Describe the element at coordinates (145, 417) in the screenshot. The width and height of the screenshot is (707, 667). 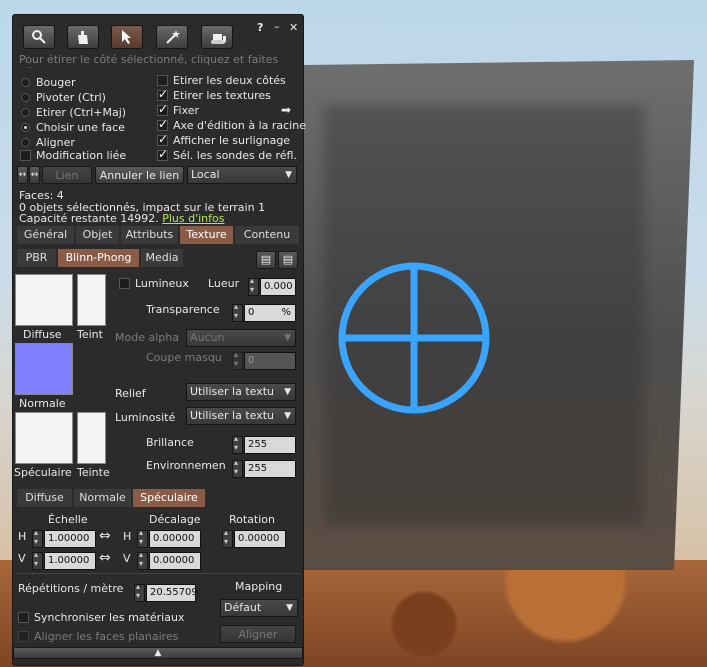
I see `luminosite-label: Luminosité` at that location.